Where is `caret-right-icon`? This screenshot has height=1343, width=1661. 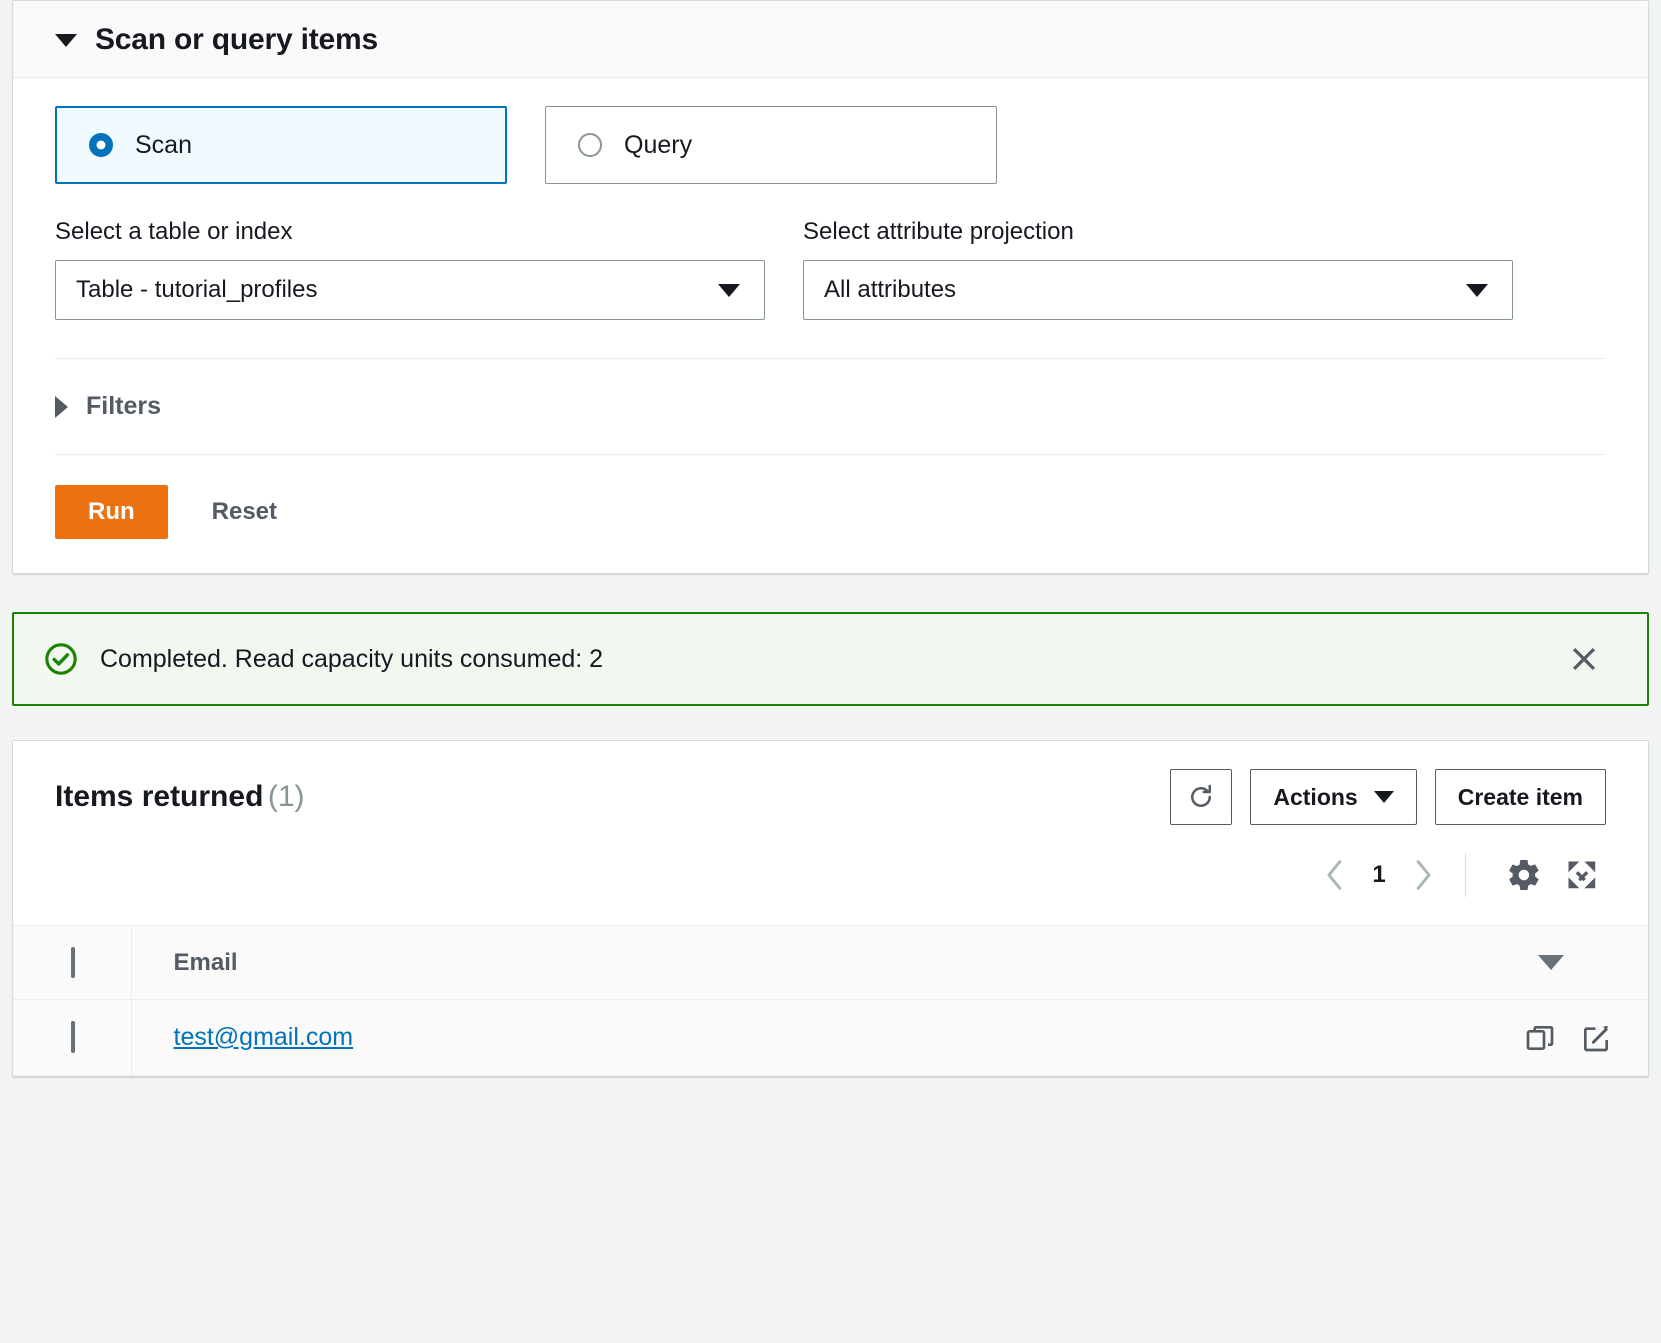
caret-right-icon is located at coordinates (61, 406).